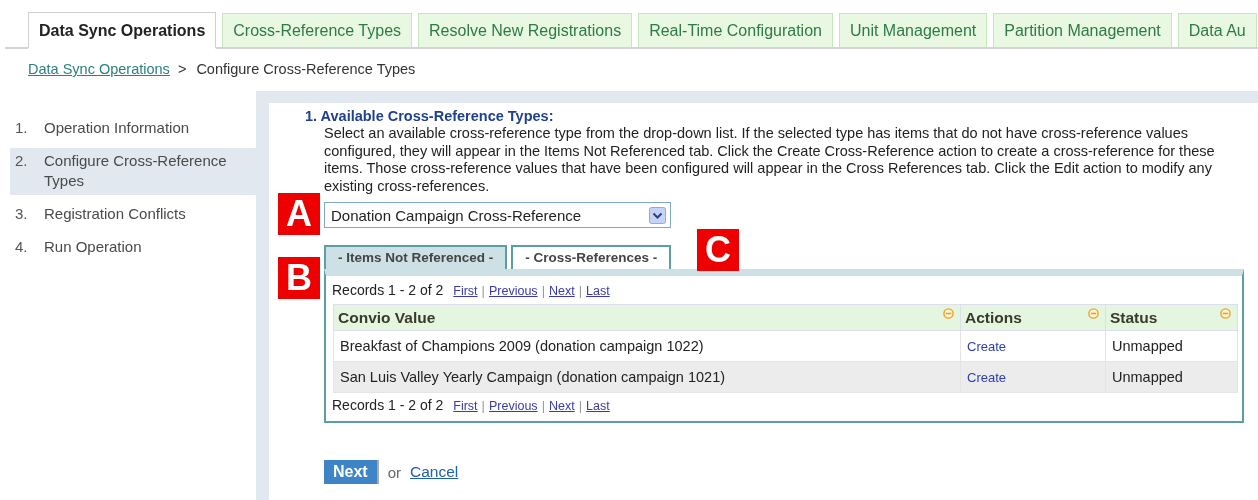 This screenshot has height=500, width=1258. I want to click on next-button: Next, so click(351, 472).